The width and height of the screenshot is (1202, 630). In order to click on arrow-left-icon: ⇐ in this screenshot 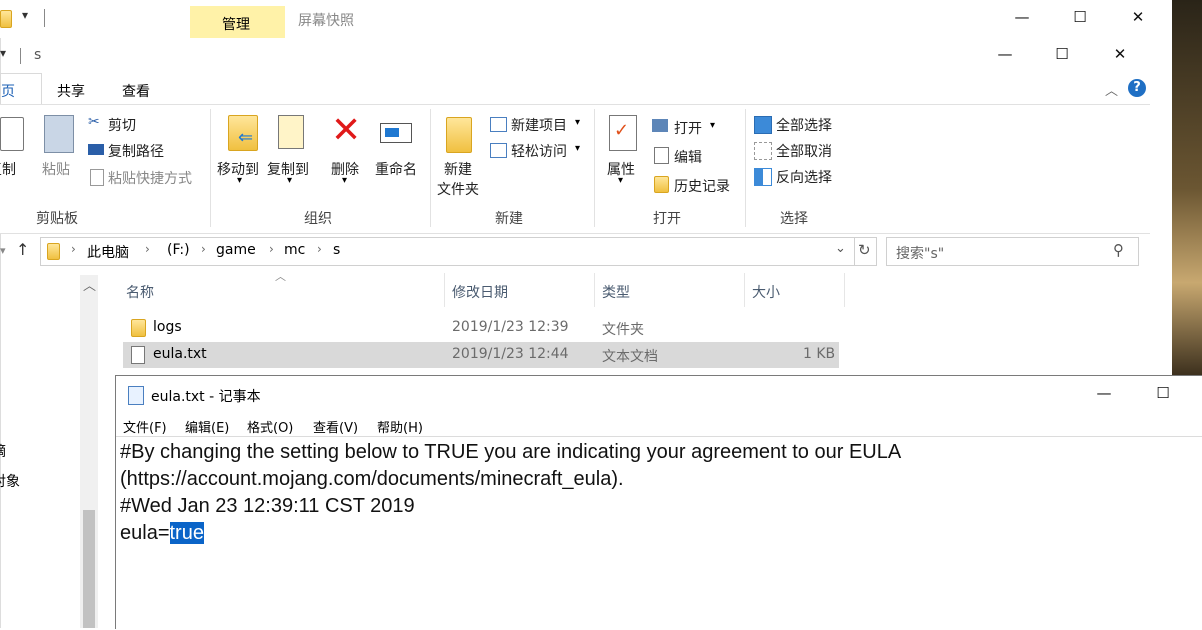, I will do `click(246, 137)`.